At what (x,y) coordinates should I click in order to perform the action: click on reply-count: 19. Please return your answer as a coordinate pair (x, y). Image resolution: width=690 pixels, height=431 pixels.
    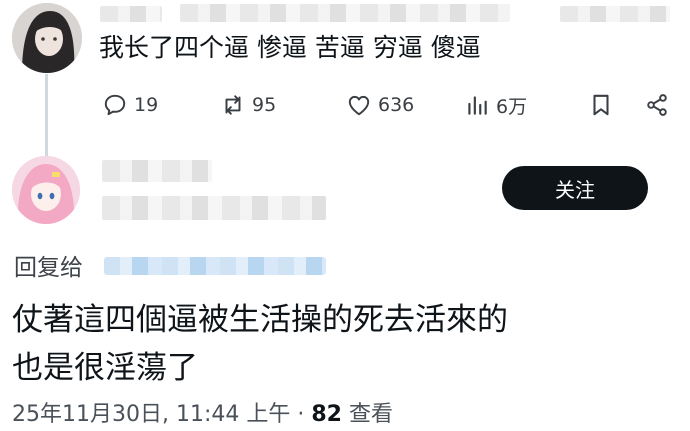
    Looking at the image, I should click on (146, 105).